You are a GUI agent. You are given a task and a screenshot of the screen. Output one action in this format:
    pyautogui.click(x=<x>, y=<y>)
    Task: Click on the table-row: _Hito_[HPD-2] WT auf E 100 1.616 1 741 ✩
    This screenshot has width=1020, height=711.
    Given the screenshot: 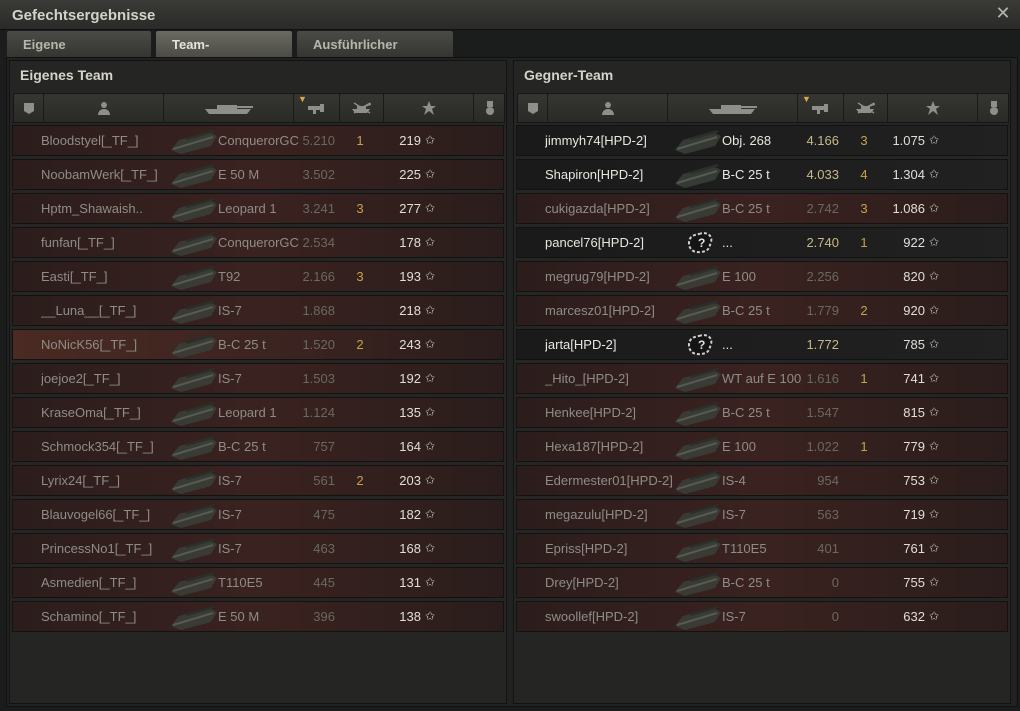 What is the action you would take?
    pyautogui.click(x=762, y=378)
    